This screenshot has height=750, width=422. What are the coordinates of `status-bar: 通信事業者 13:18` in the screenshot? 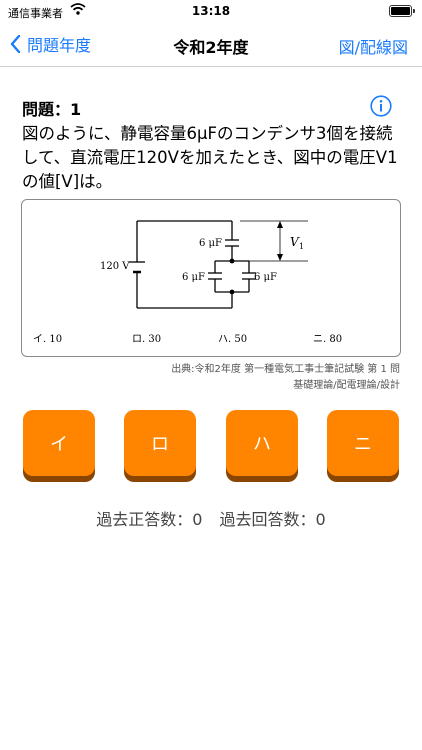 It's located at (211, 11).